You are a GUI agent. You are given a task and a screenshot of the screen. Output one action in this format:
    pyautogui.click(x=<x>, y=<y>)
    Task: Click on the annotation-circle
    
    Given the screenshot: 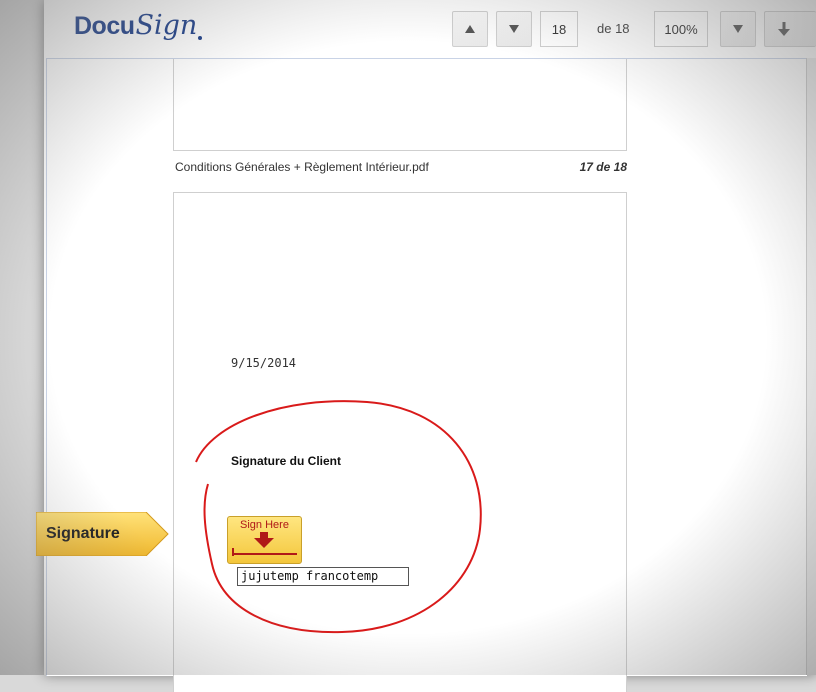 What is the action you would take?
    pyautogui.click(x=338, y=517)
    